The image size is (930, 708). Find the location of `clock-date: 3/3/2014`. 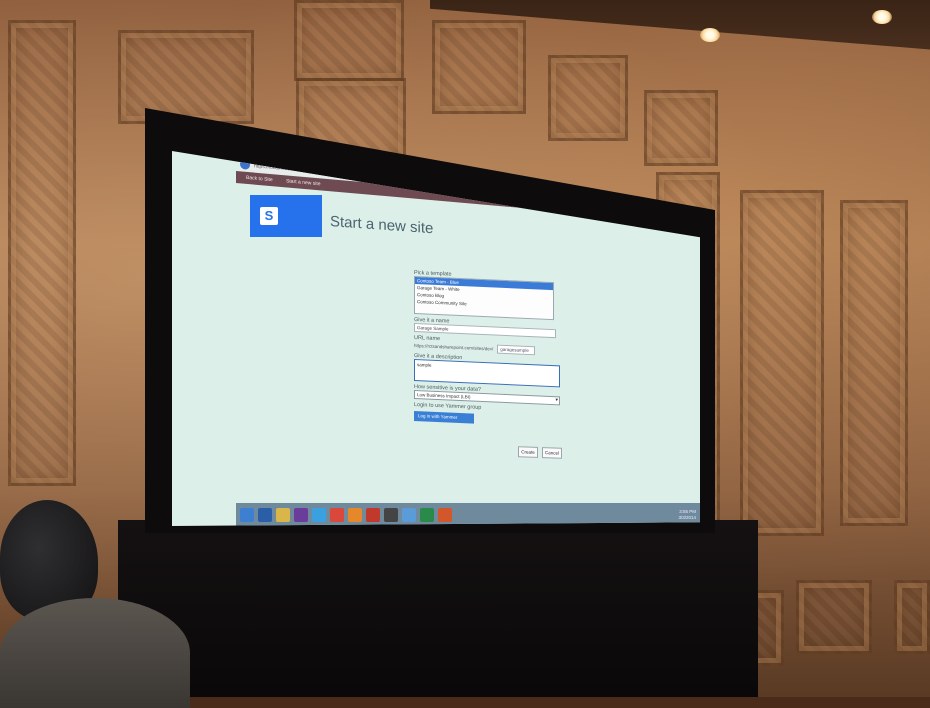

clock-date: 3/3/2014 is located at coordinates (687, 517).